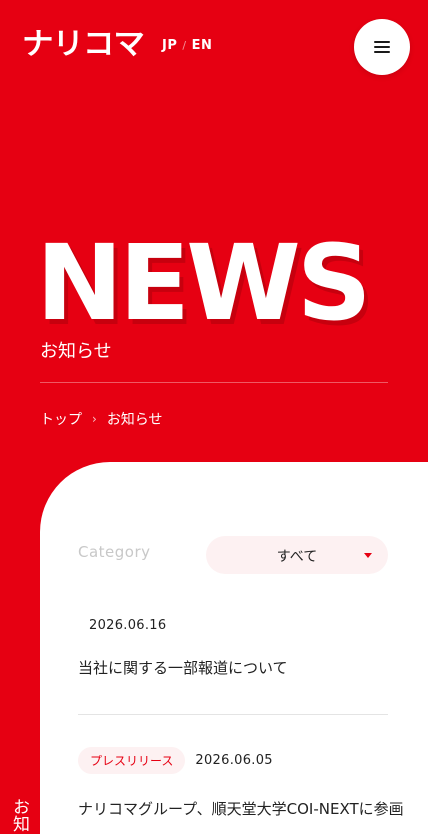 This screenshot has width=428, height=834. What do you see at coordinates (233, 668) in the screenshot?
I see `news-title: 当社に関する一部報道について` at bounding box center [233, 668].